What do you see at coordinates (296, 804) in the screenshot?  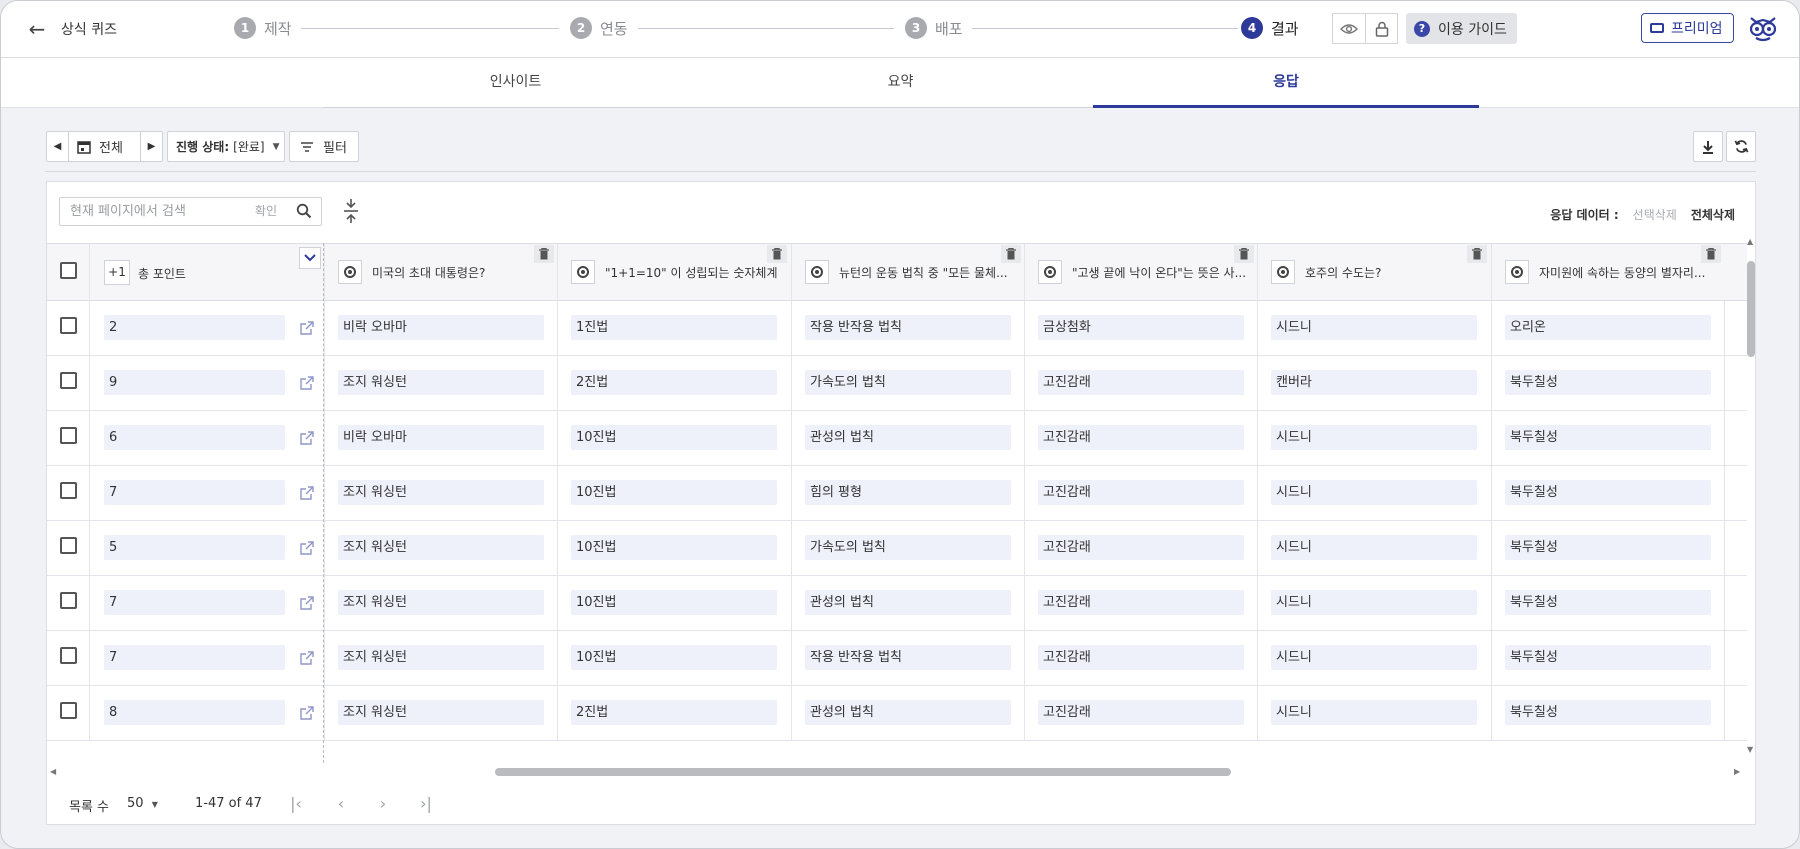 I see `first-page-icon: |‹` at bounding box center [296, 804].